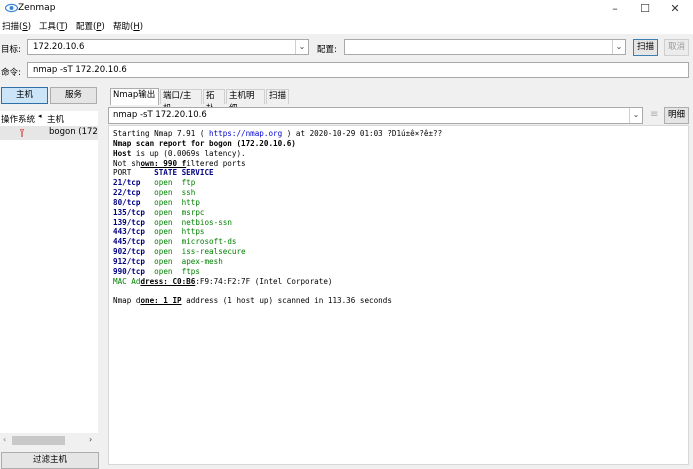 Image resolution: width=693 pixels, height=469 pixels. I want to click on port-service: msrpc, so click(193, 212).